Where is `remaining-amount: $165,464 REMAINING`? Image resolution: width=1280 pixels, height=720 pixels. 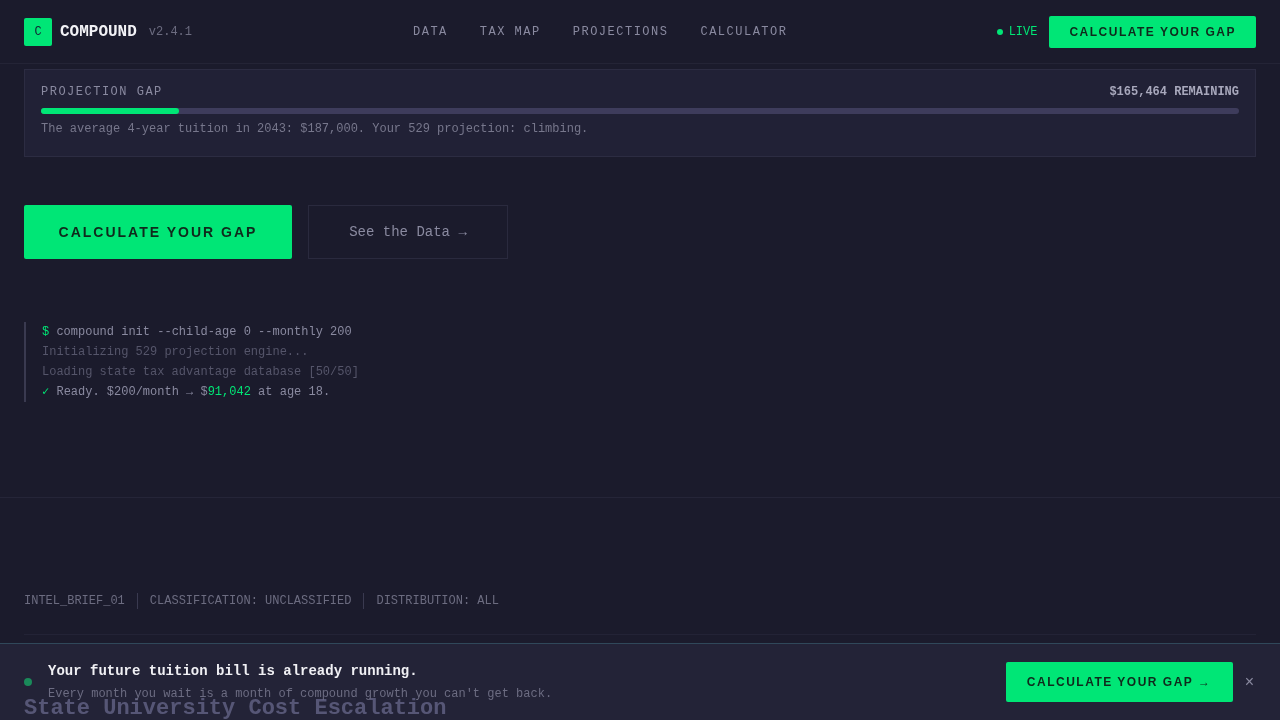
remaining-amount: $165,464 REMAINING is located at coordinates (1174, 92).